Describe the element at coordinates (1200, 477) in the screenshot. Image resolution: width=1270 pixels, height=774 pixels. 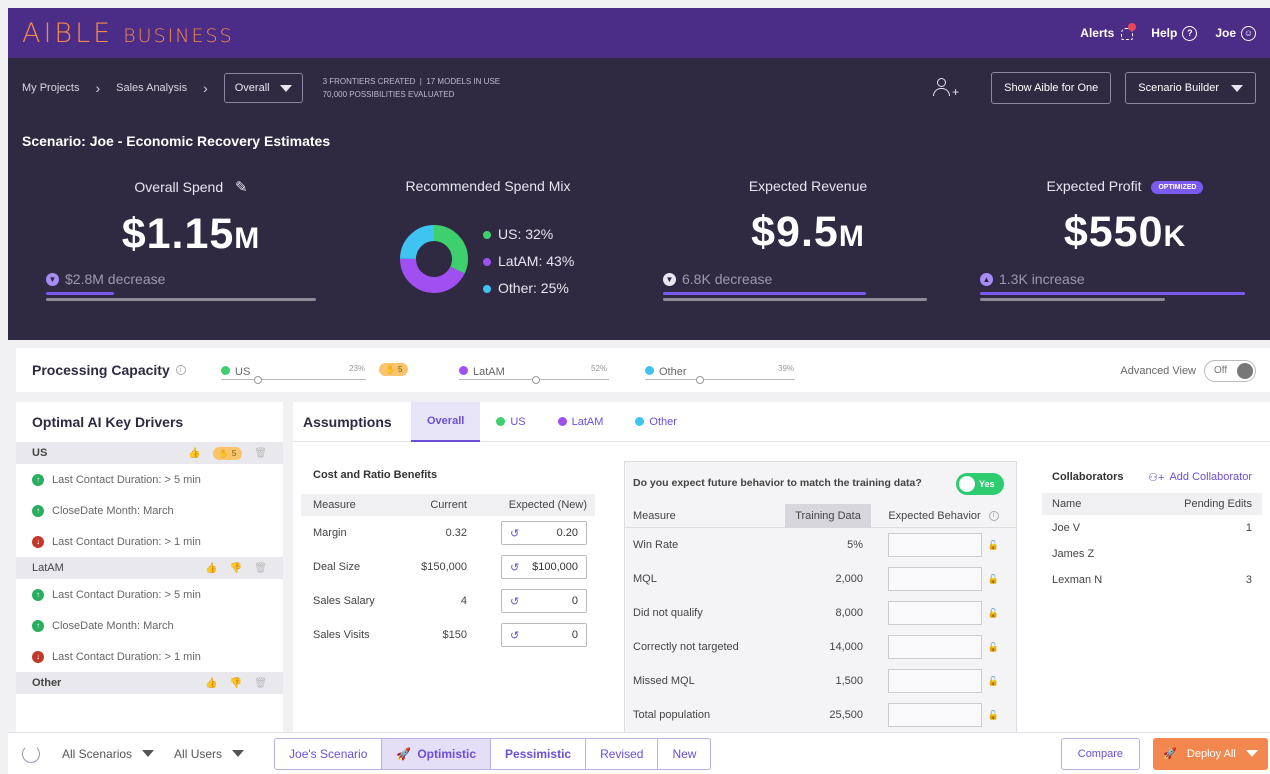
I see `add-collaborator-button: ⚇+ Add Collaborator` at that location.